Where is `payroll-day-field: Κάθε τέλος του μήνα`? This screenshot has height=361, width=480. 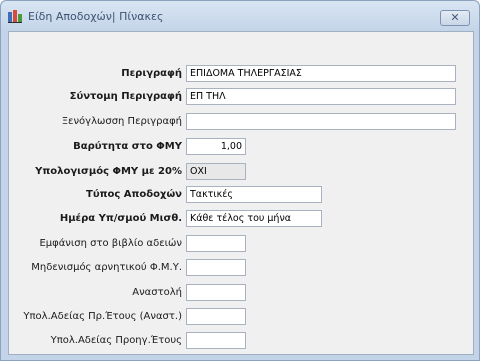
payroll-day-field: Κάθε τέλος του μήνα is located at coordinates (254, 218).